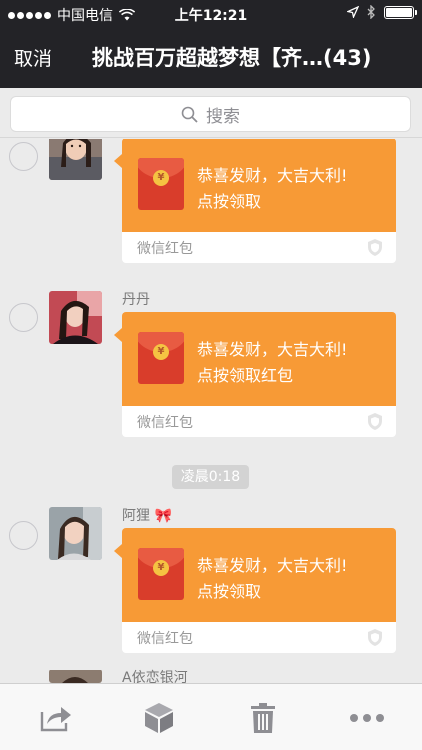  I want to click on red-packet-card: ¥ 恭喜发财，大吉大利! 点按领取红包 微信红包, so click(255, 374).